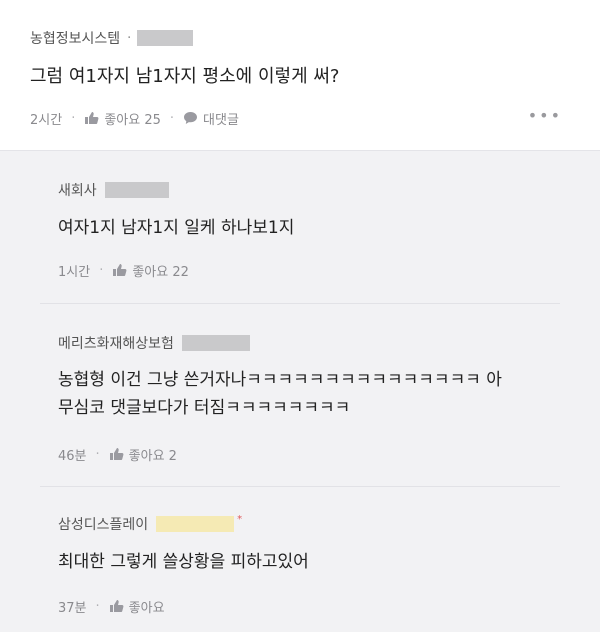 The image size is (600, 632). I want to click on reply-meta: 46분 · 좋아요 2, so click(117, 454).